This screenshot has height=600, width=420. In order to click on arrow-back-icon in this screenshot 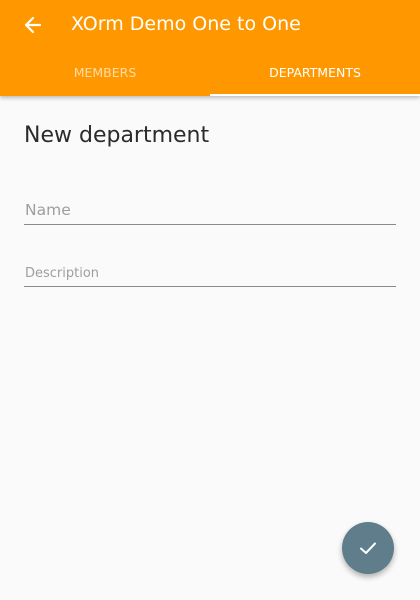, I will do `click(33, 25)`.